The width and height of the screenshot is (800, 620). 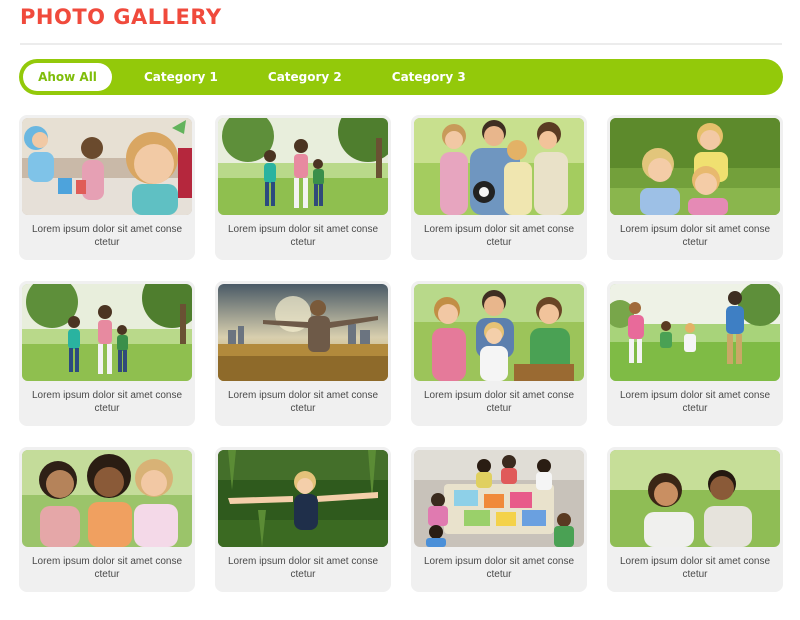 I want to click on tab-show-all: Ahow All, so click(x=67, y=77).